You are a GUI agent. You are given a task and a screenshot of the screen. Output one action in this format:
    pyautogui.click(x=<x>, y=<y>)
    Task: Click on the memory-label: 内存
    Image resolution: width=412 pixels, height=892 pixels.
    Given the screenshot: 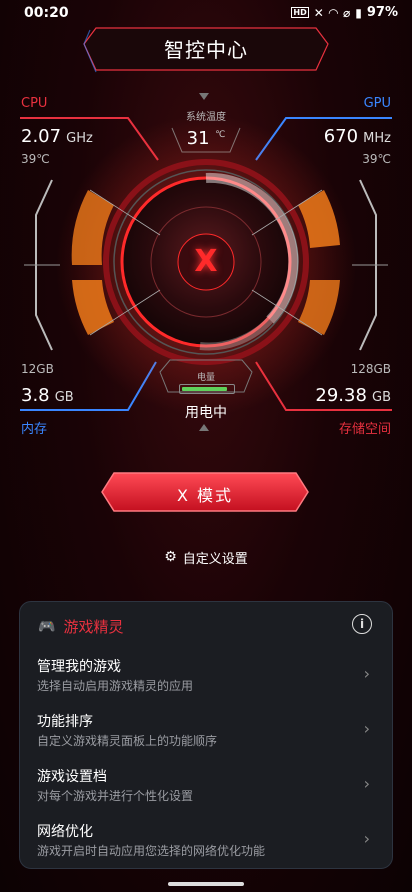 What is the action you would take?
    pyautogui.click(x=34, y=429)
    